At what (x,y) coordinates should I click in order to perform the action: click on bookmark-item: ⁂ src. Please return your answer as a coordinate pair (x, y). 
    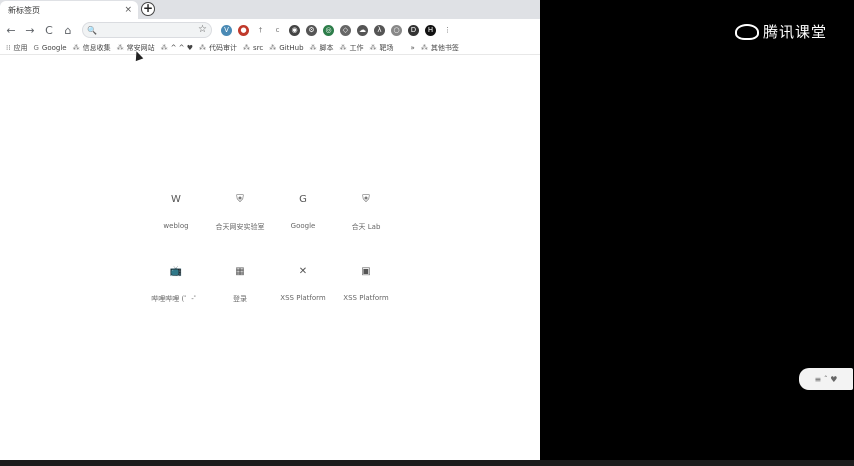
    Looking at the image, I should click on (253, 48).